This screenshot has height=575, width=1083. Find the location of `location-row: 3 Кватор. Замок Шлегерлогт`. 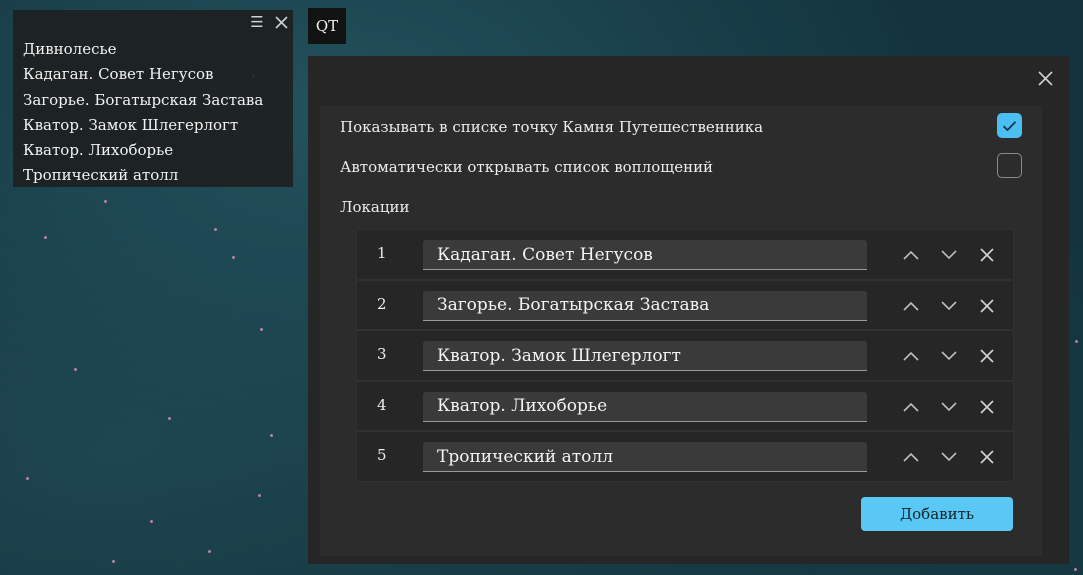

location-row: 3 Кватор. Замок Шлегерлогт is located at coordinates (685, 355).